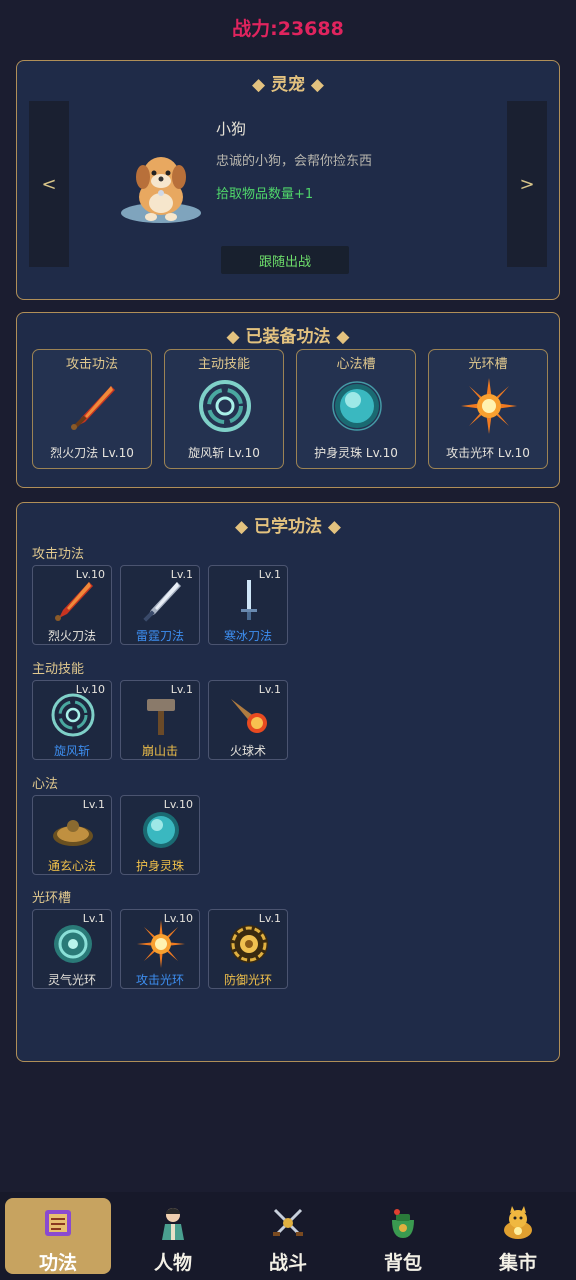 The image size is (576, 1280). Describe the element at coordinates (49, 184) in the screenshot. I see `prev-pet-button: <` at that location.